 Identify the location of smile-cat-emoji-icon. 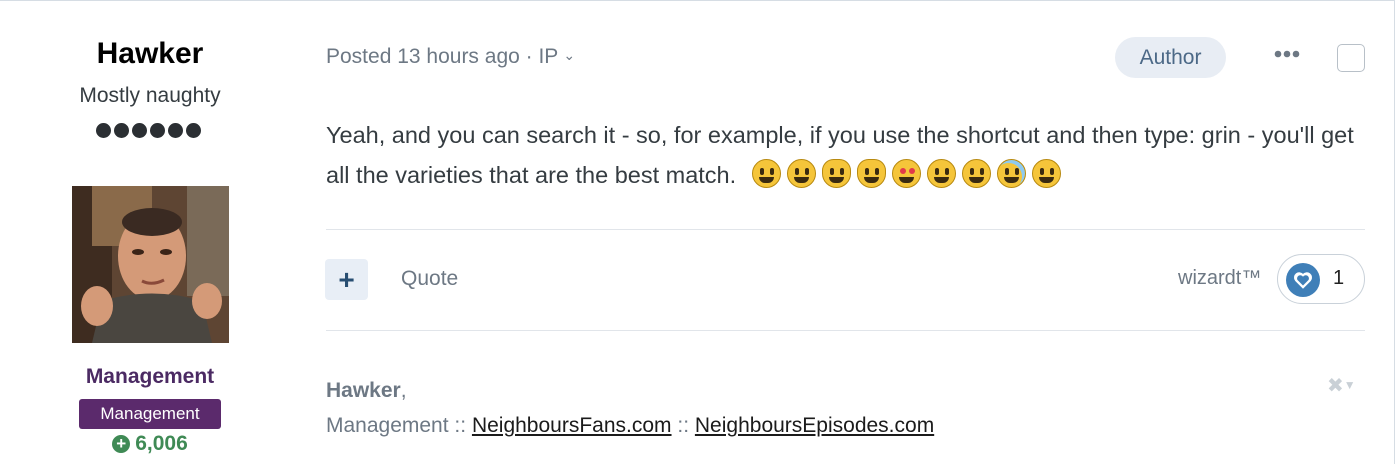
(837, 173).